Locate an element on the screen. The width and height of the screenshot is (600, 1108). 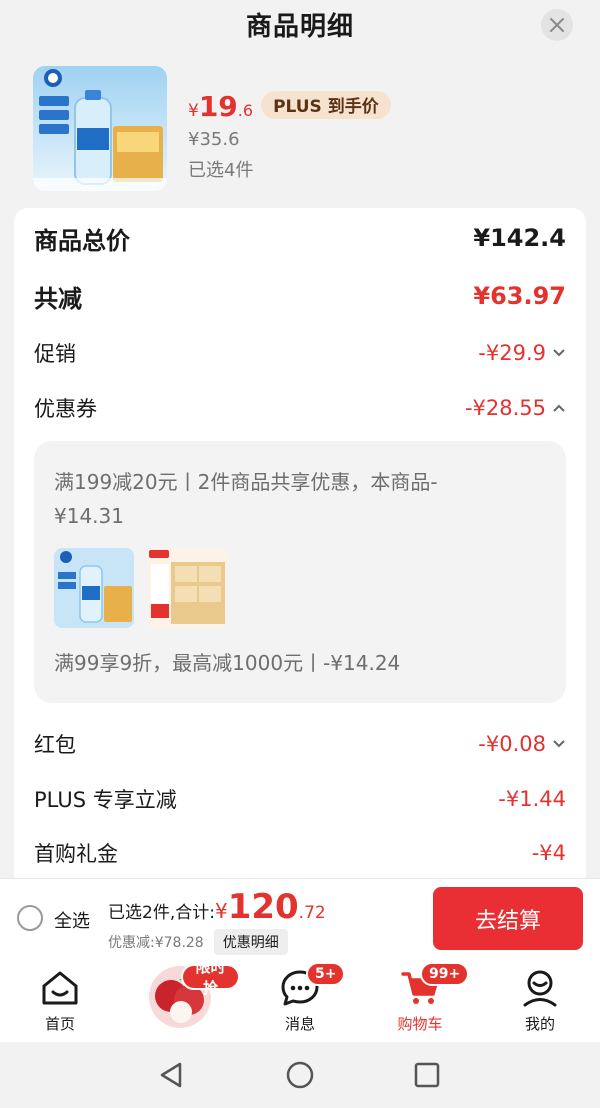
system-navigation-bar is located at coordinates (300, 1075).